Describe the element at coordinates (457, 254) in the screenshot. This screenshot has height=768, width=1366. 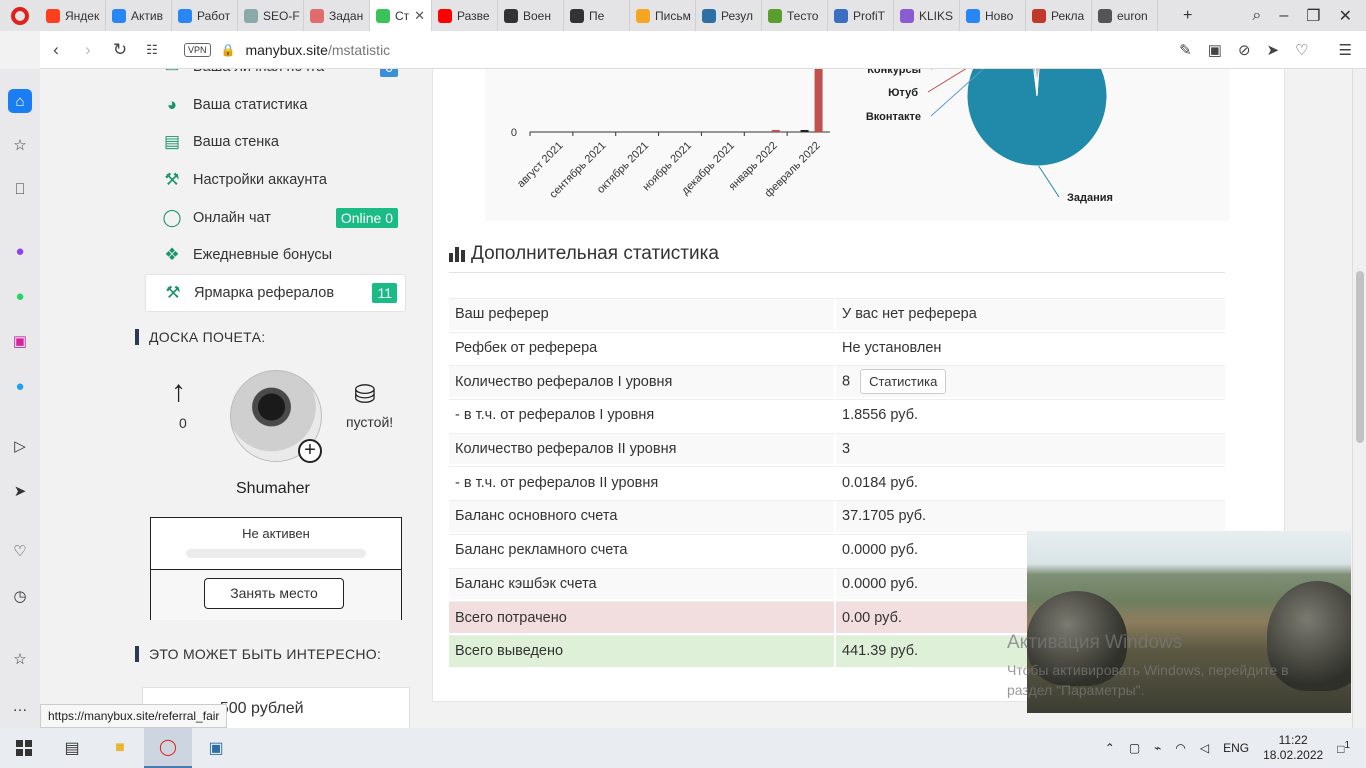
I see `bar-chart-icon` at that location.